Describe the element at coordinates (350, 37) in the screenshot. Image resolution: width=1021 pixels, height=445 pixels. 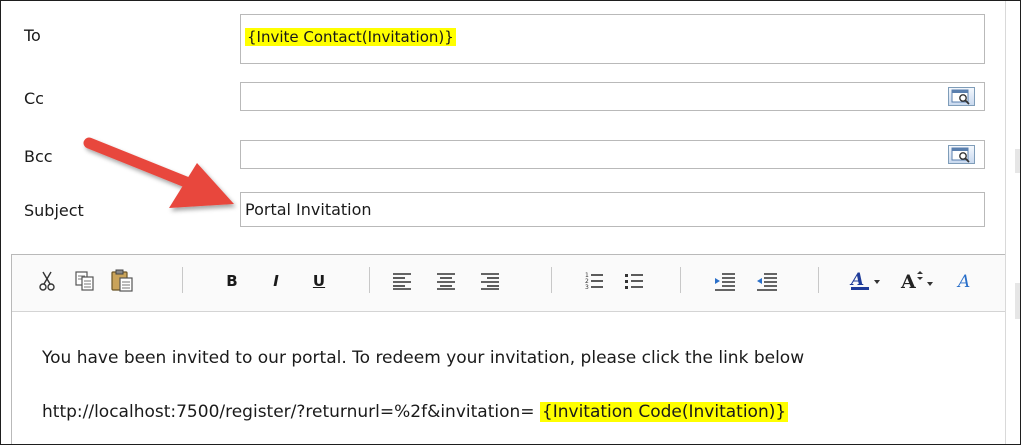
I see `to-value-token: {Invite Contact(Invitation)}` at that location.